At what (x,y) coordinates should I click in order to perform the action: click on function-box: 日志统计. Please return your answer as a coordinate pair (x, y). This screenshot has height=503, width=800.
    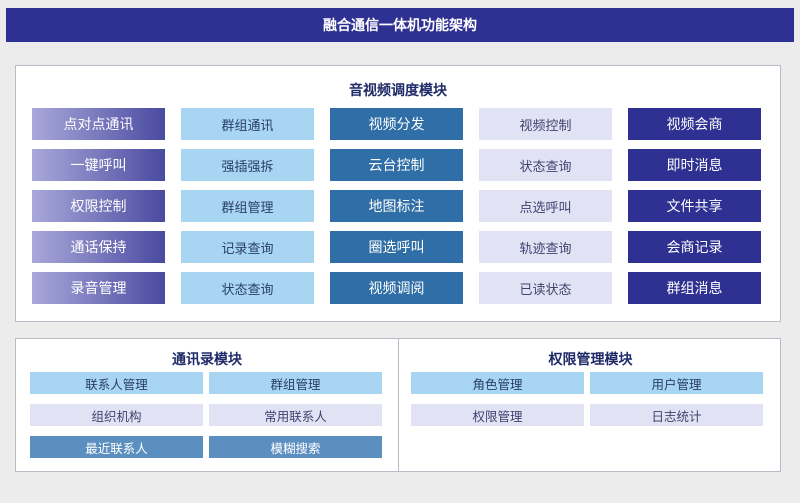
    Looking at the image, I should click on (676, 415).